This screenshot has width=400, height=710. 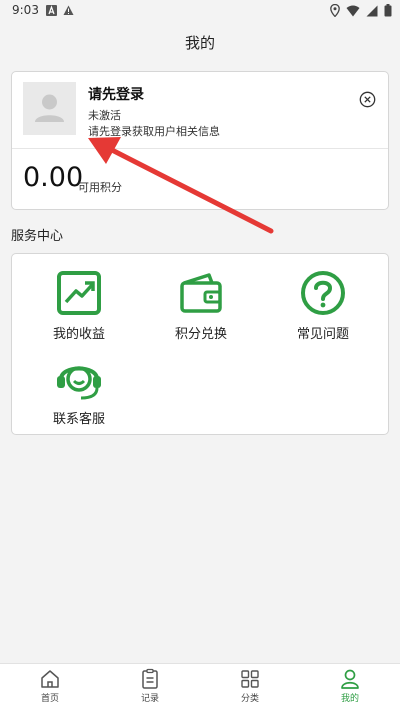 I want to click on status-bar: 9:03, so click(x=200, y=11).